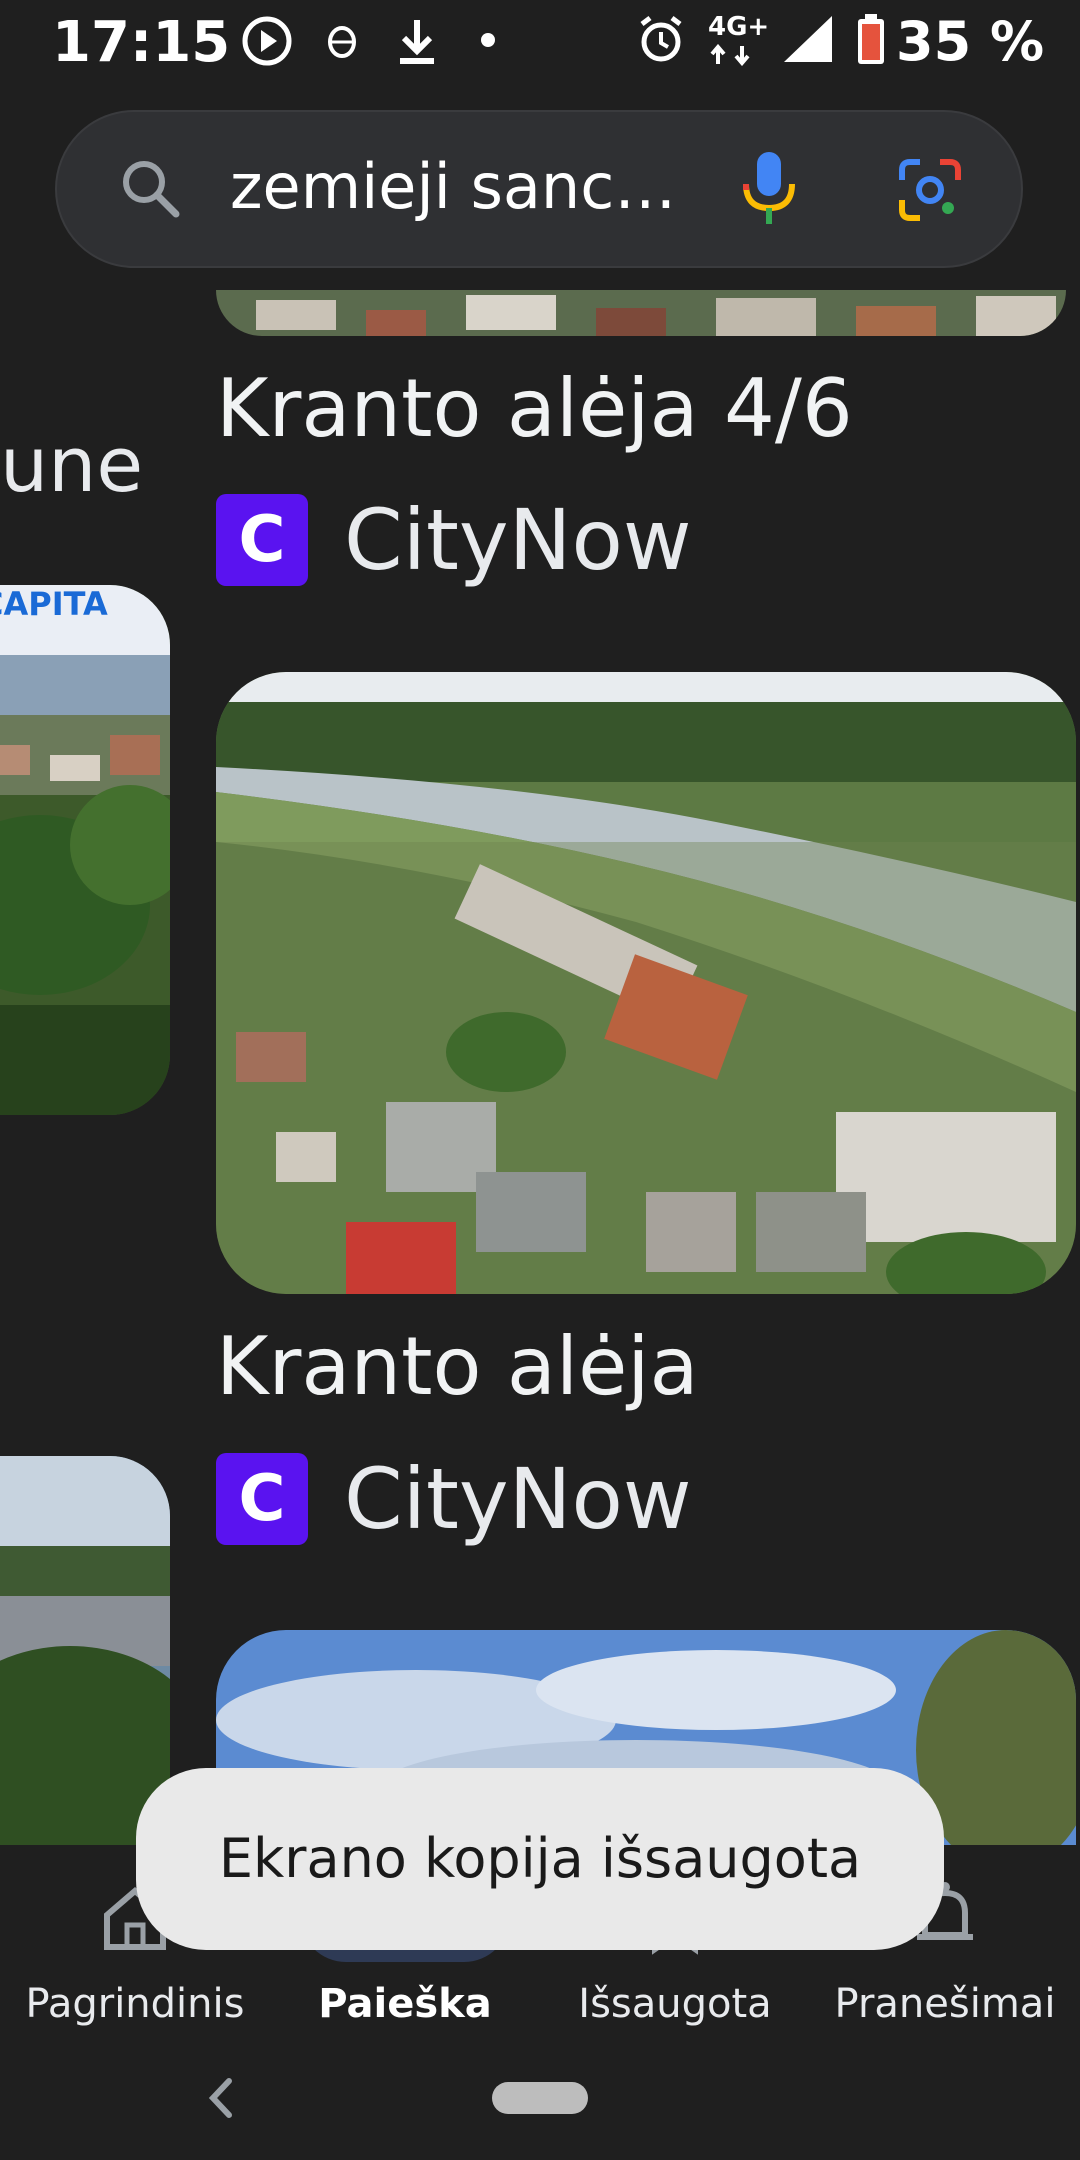  I want to click on download-icon, so click(417, 42).